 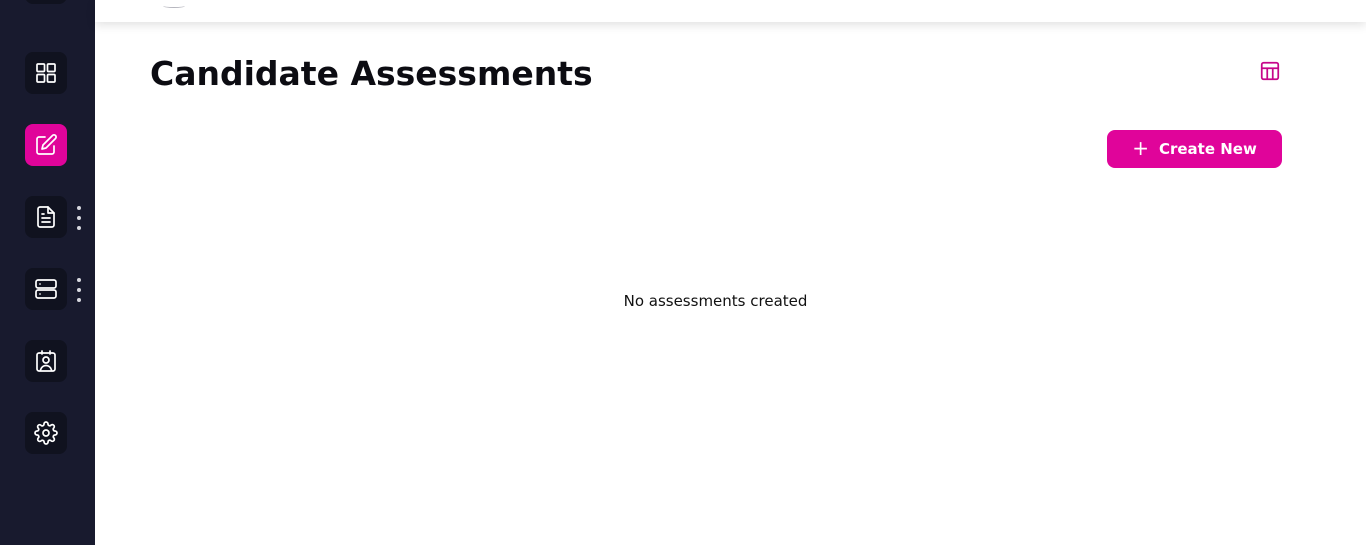 I want to click on sidebar, so click(x=47, y=272).